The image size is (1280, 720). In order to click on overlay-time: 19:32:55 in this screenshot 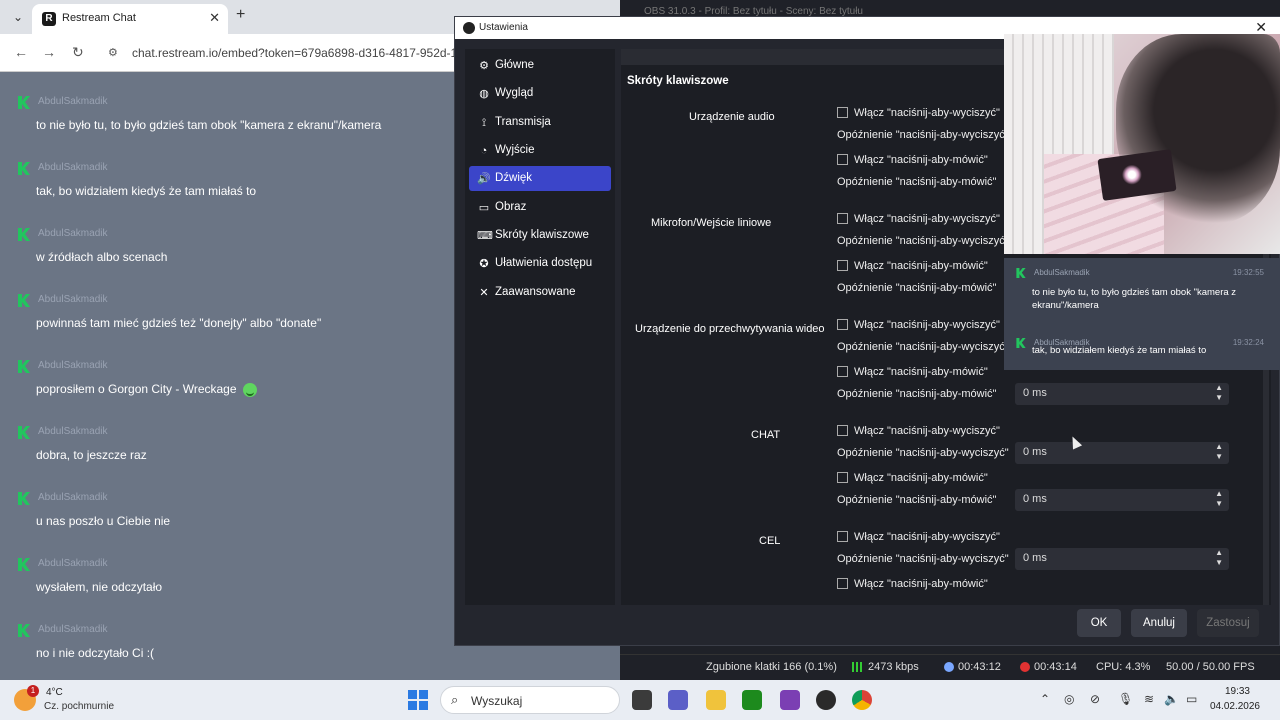, I will do `click(1248, 272)`.